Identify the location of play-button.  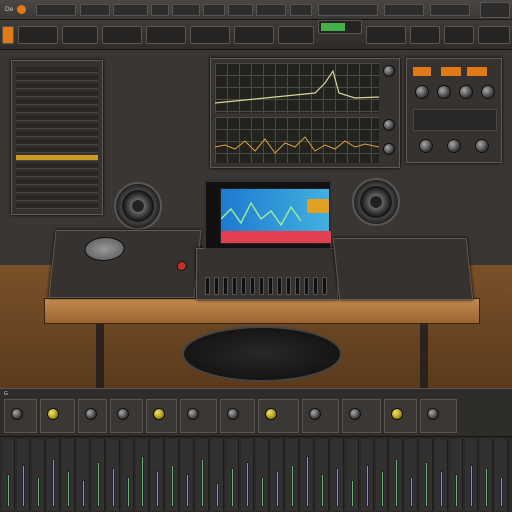
(8, 35).